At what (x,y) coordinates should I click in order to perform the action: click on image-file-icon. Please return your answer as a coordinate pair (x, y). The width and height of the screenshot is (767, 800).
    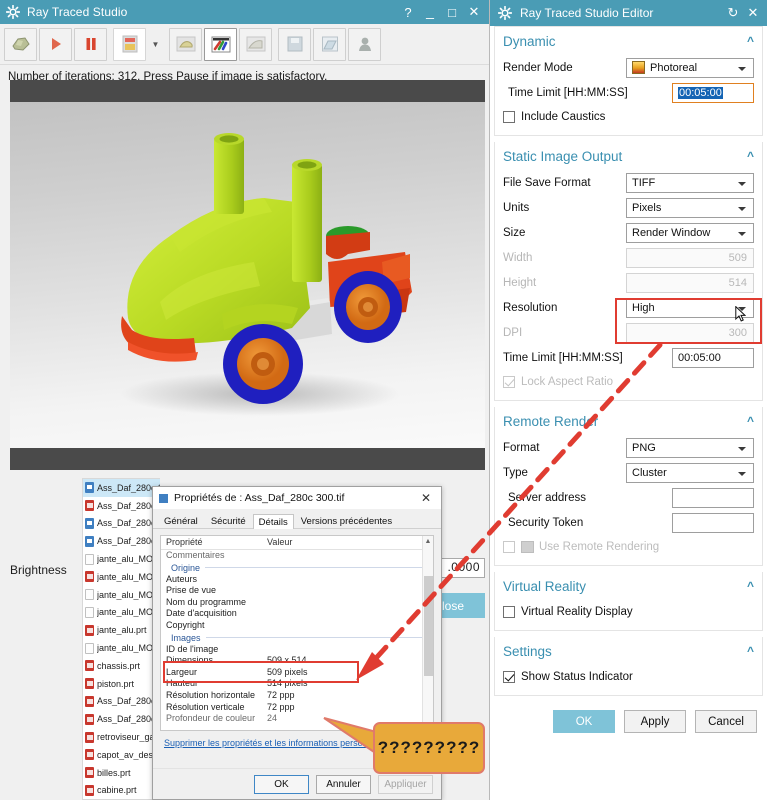
    Looking at the image, I should click on (89, 488).